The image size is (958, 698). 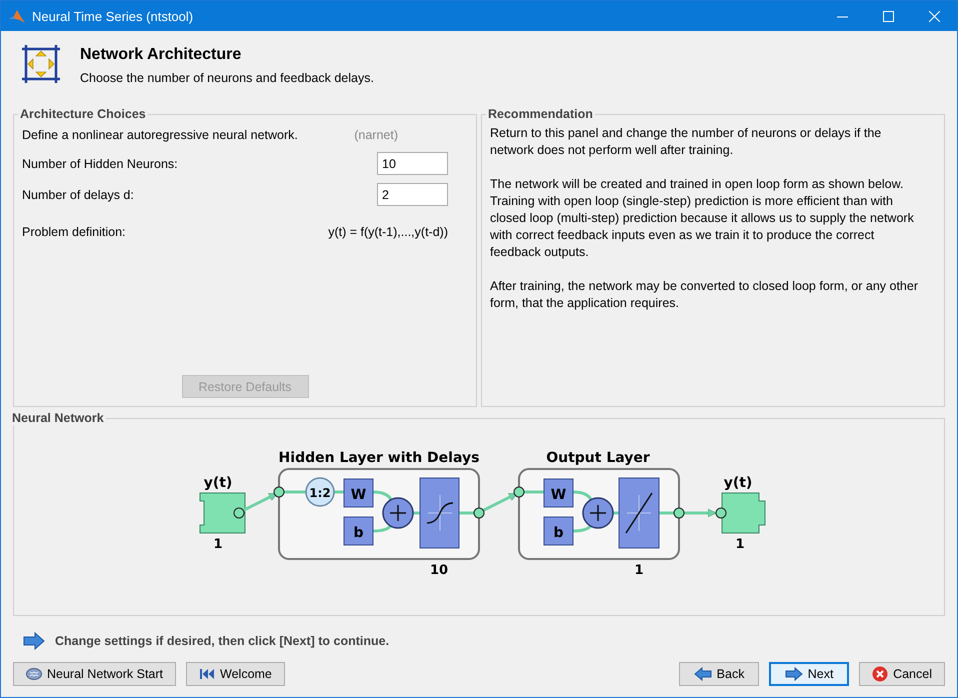 I want to click on cancel-icon, so click(x=880, y=674).